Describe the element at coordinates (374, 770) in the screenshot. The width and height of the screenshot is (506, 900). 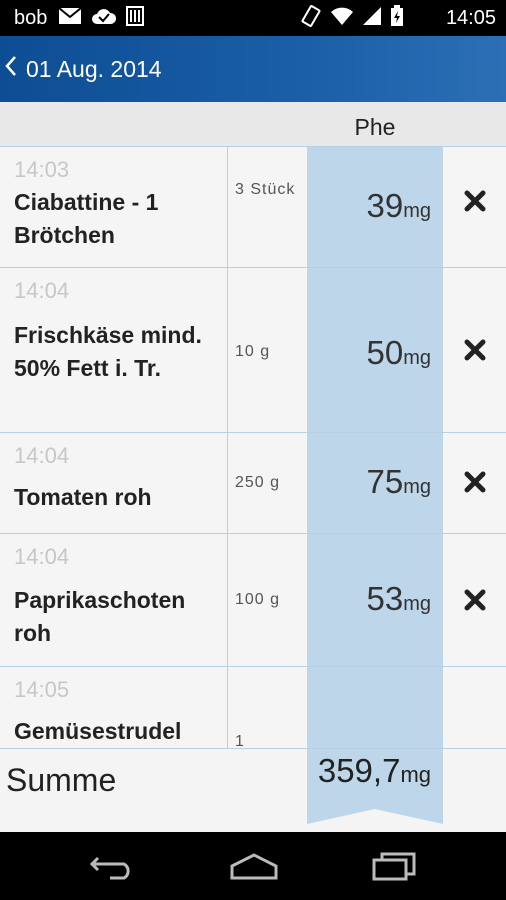
I see `summary-value: 359,7mg` at that location.